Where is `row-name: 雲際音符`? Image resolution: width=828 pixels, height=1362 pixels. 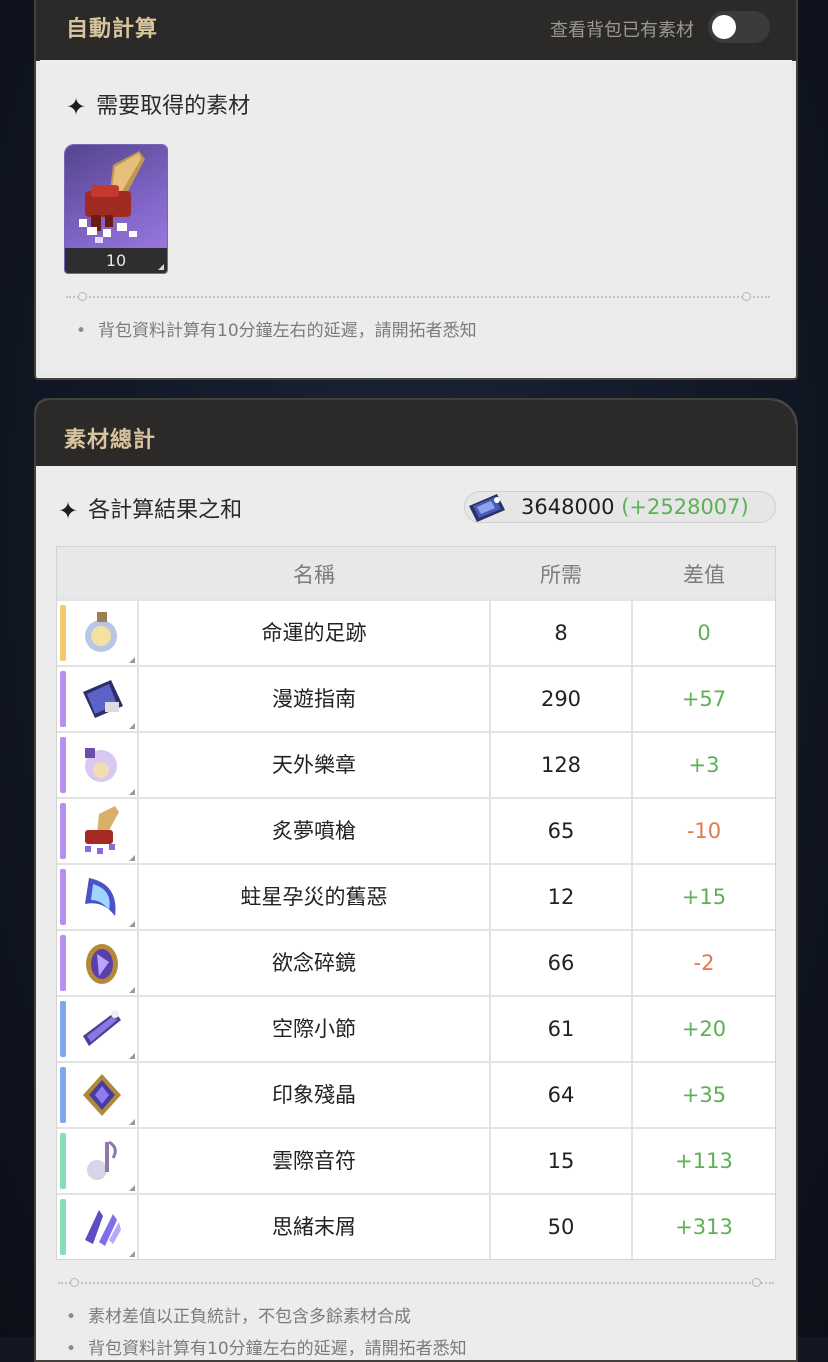
row-name: 雲際音符 is located at coordinates (315, 1161).